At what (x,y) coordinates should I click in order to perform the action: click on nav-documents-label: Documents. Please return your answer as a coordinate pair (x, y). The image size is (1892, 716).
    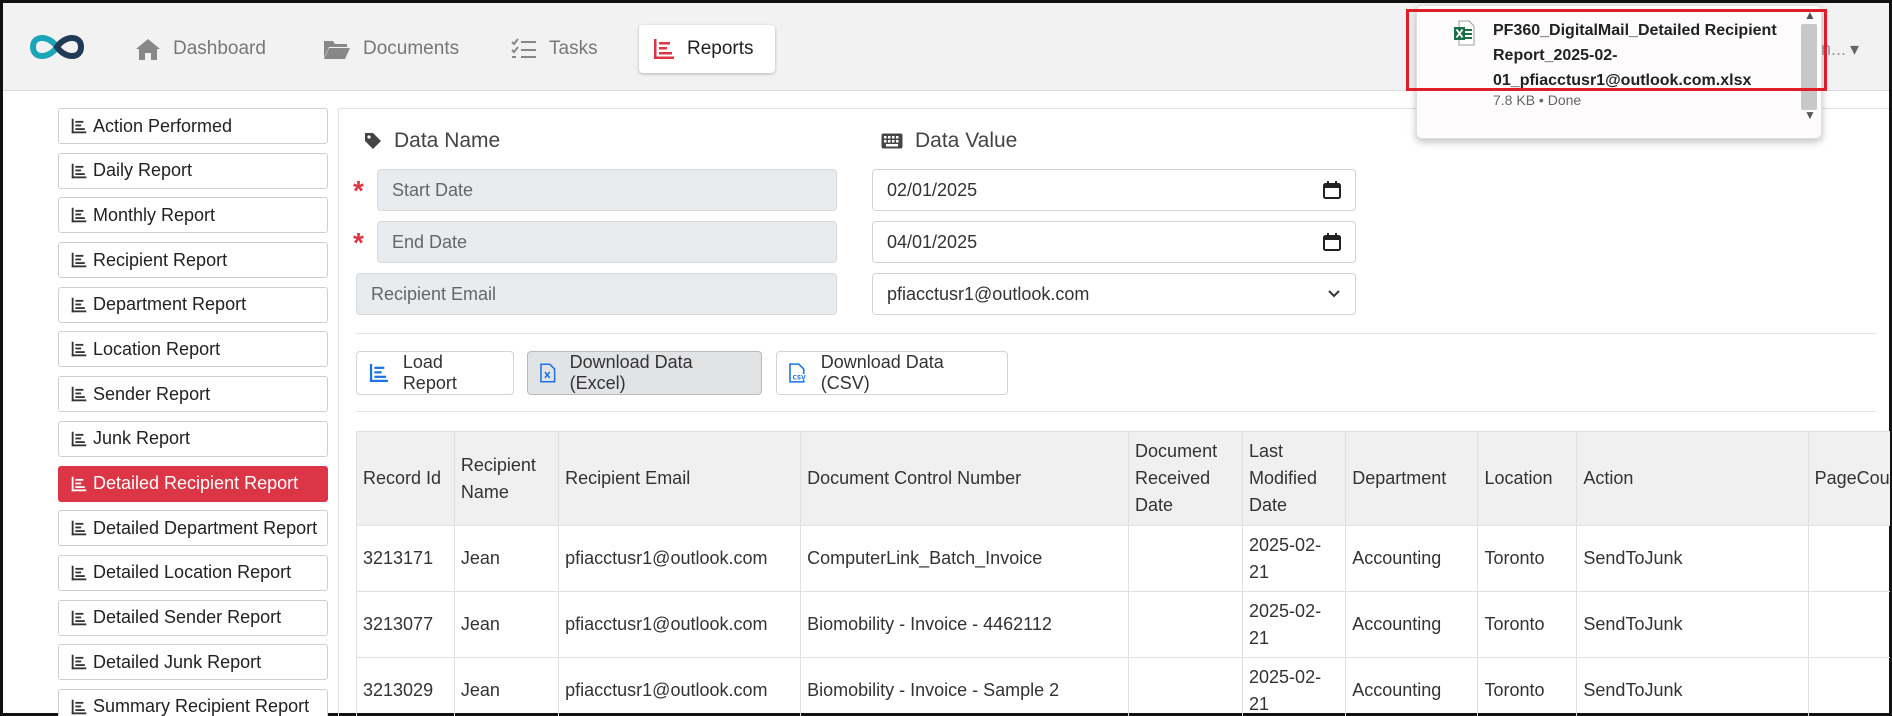
    Looking at the image, I should click on (411, 48).